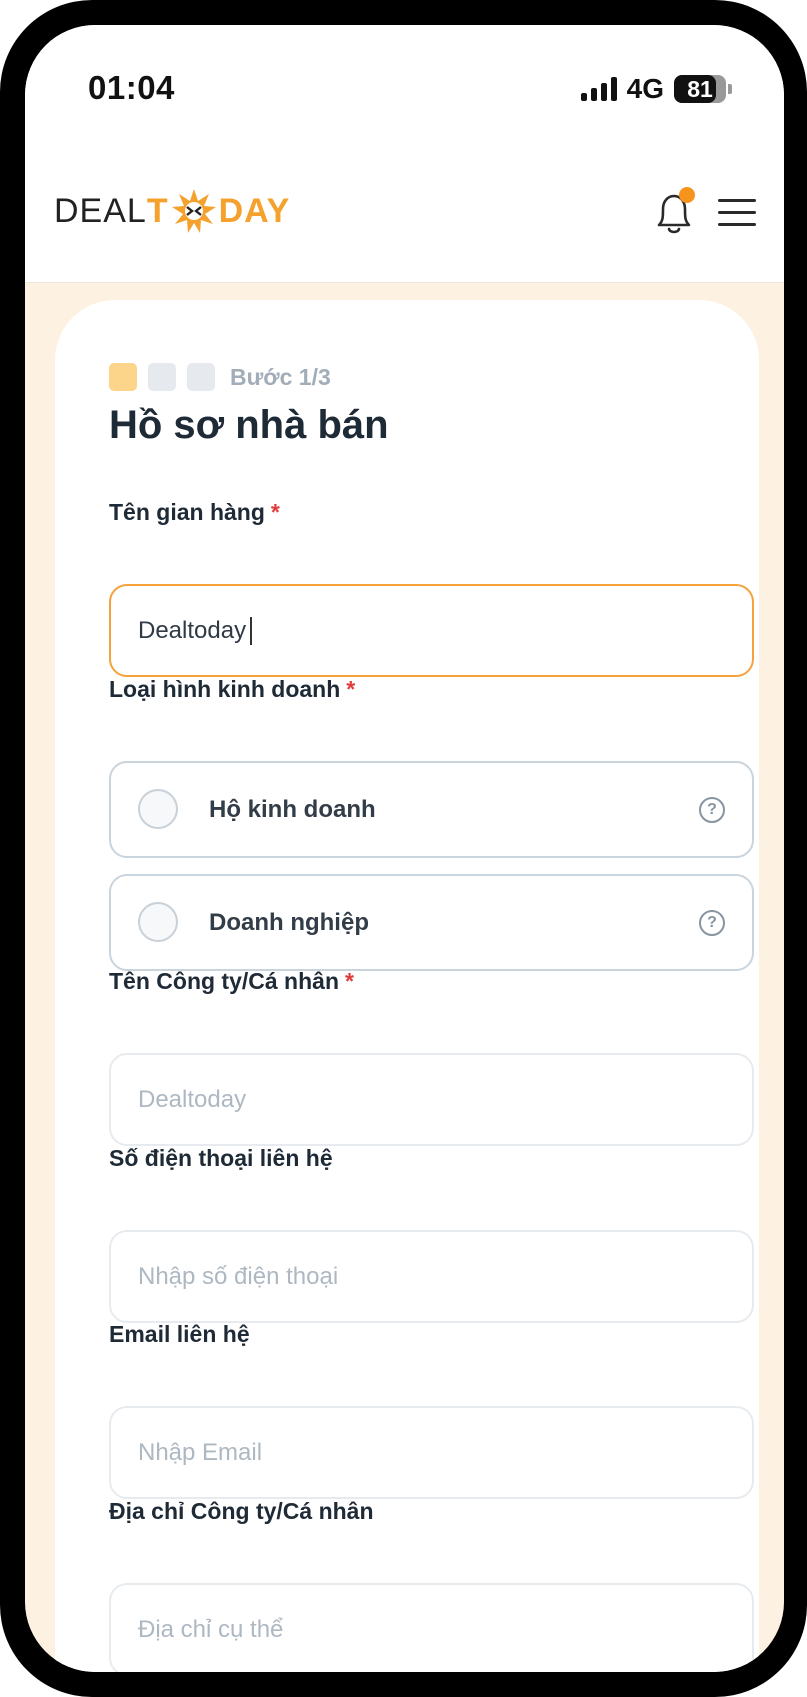  I want to click on dealtoday-logo: DEAL T DAY, so click(172, 211).